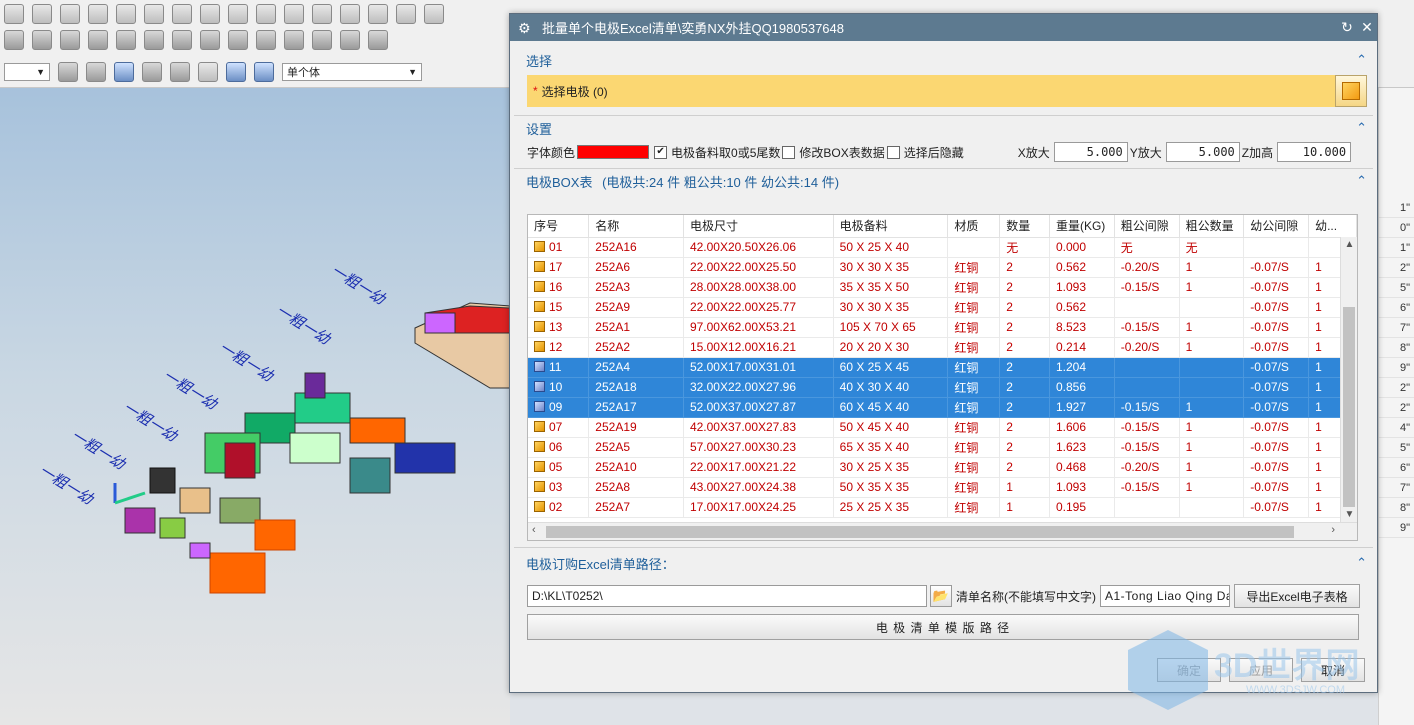 The height and width of the screenshot is (725, 1414). I want to click on hide-after-select-checkbox, so click(893, 152).